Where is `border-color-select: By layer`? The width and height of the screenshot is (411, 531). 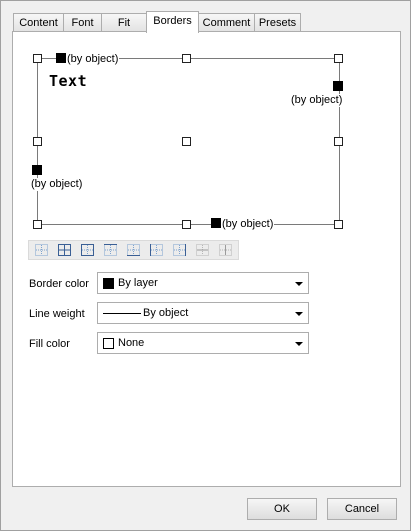 border-color-select: By layer is located at coordinates (203, 283).